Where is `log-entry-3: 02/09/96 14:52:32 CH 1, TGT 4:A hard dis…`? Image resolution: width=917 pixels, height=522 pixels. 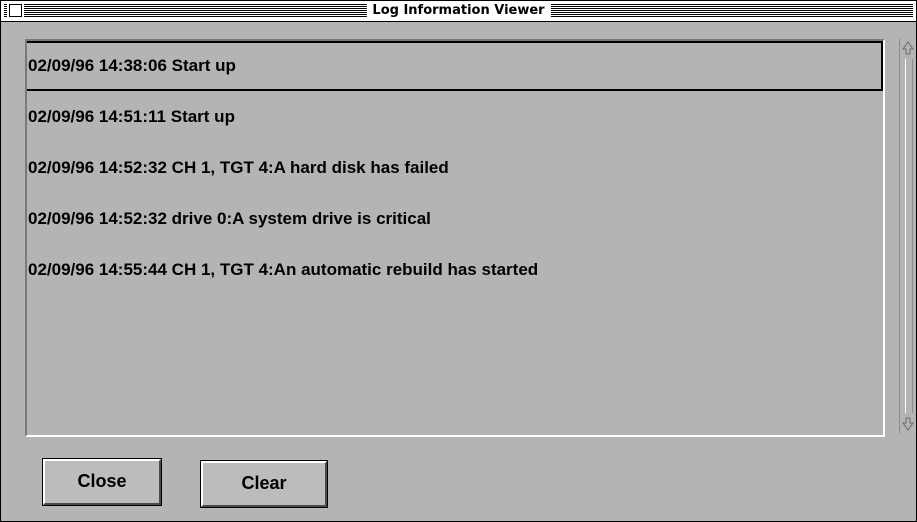
log-entry-3: 02/09/96 14:52:32 CH 1, TGT 4:A hard dis… is located at coordinates (453, 168).